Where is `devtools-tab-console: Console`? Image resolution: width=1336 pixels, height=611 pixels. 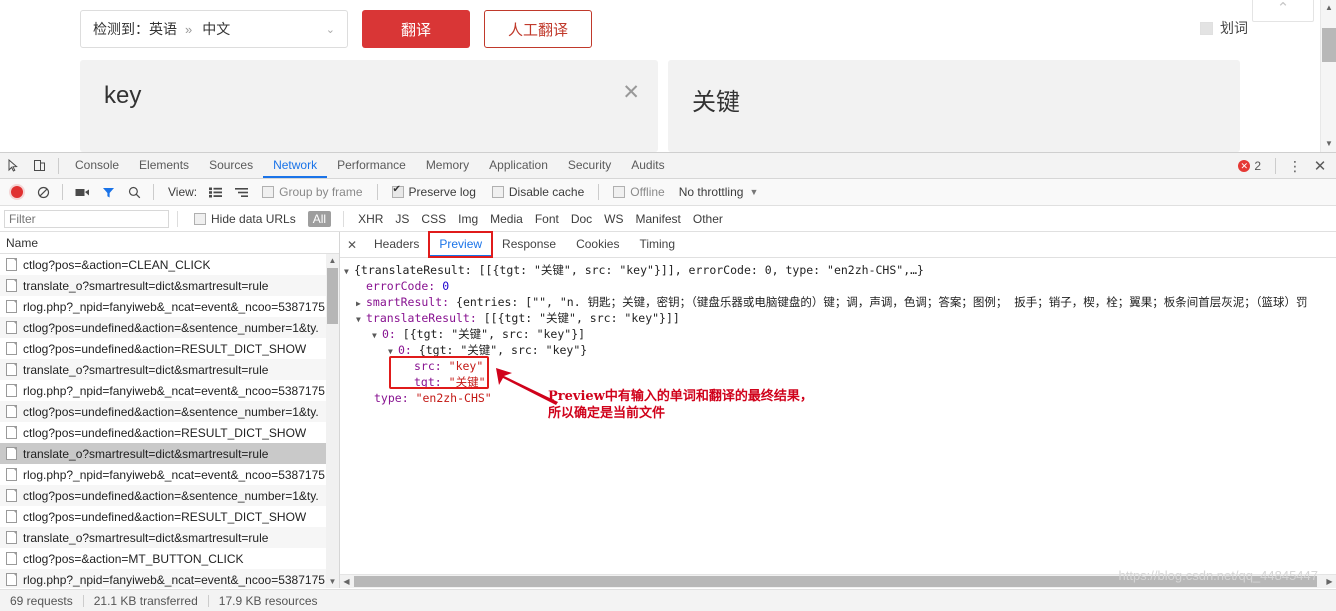 devtools-tab-console: Console is located at coordinates (97, 165).